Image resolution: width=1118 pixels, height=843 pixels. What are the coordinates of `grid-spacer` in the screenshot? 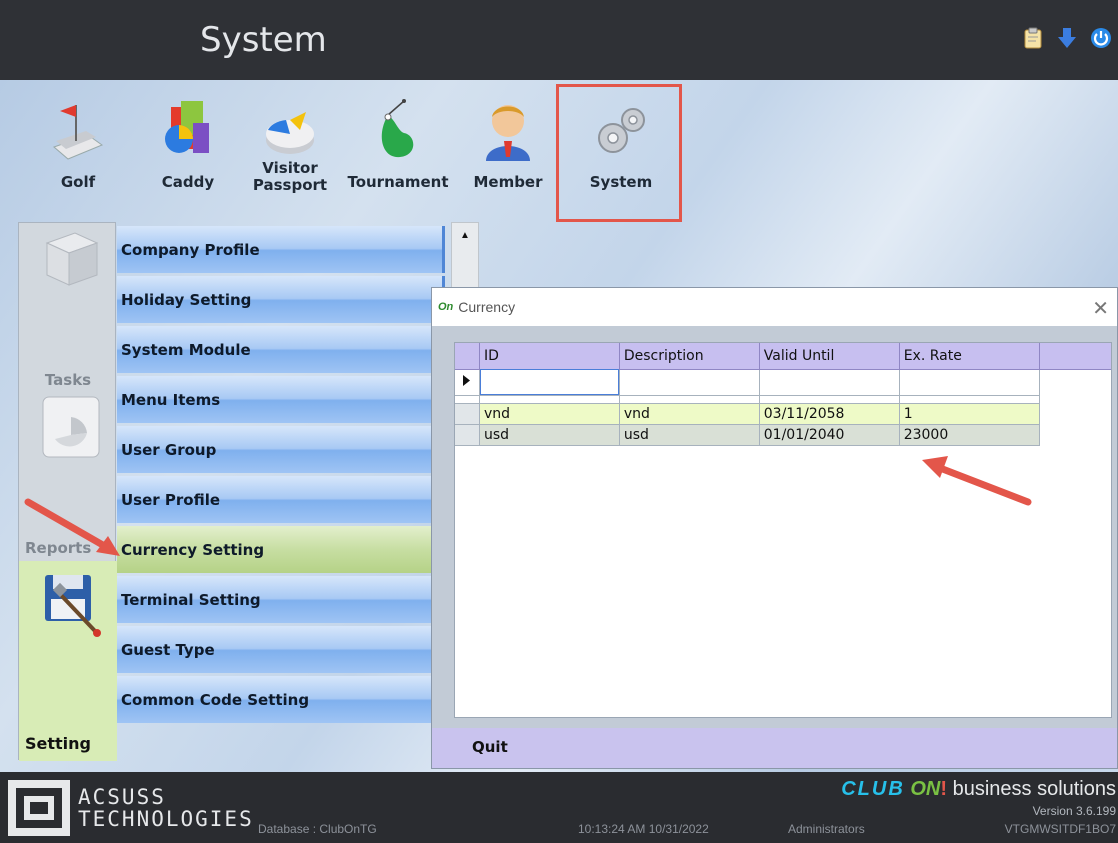 It's located at (783, 399).